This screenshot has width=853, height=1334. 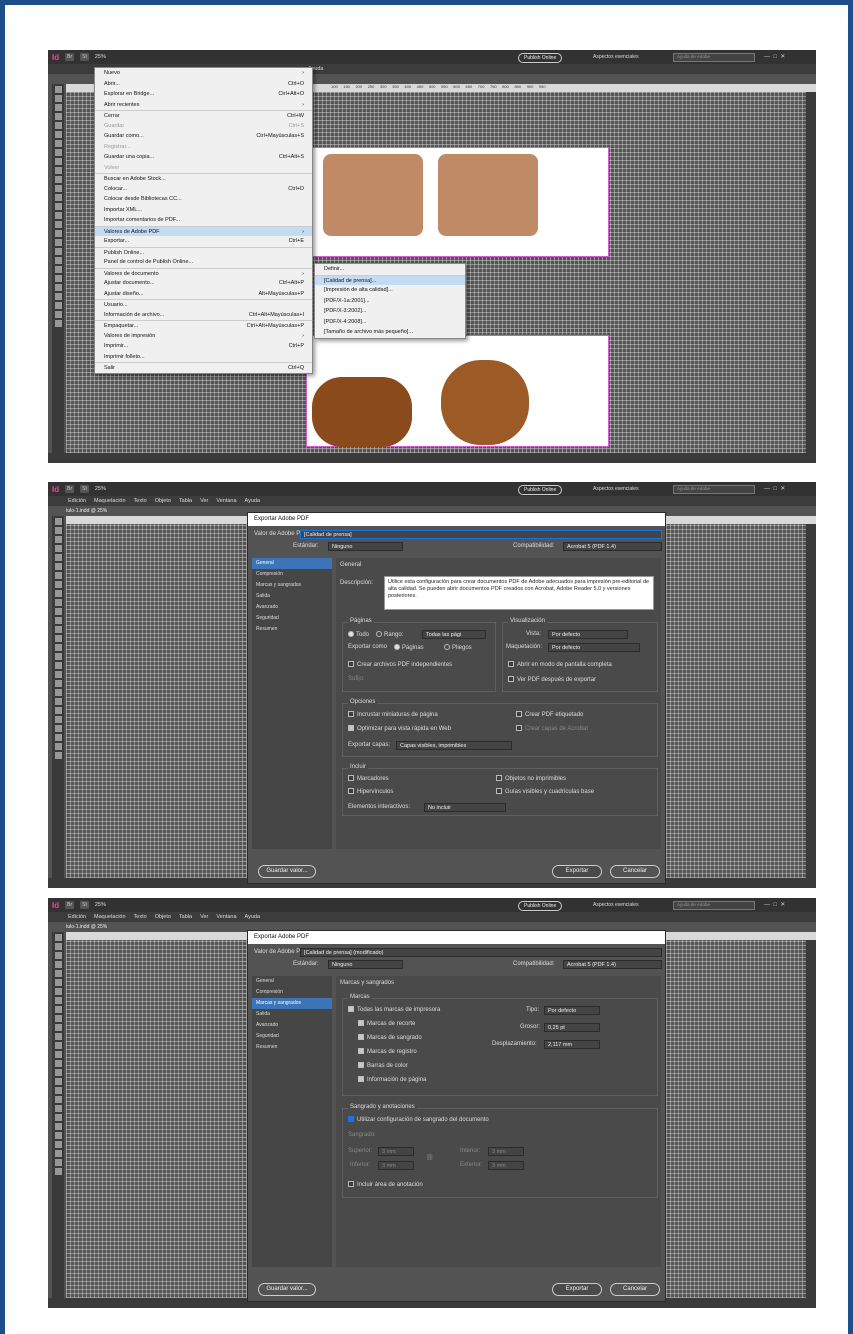 What do you see at coordinates (100, 489) in the screenshot?
I see `zoom-level: 25%` at bounding box center [100, 489].